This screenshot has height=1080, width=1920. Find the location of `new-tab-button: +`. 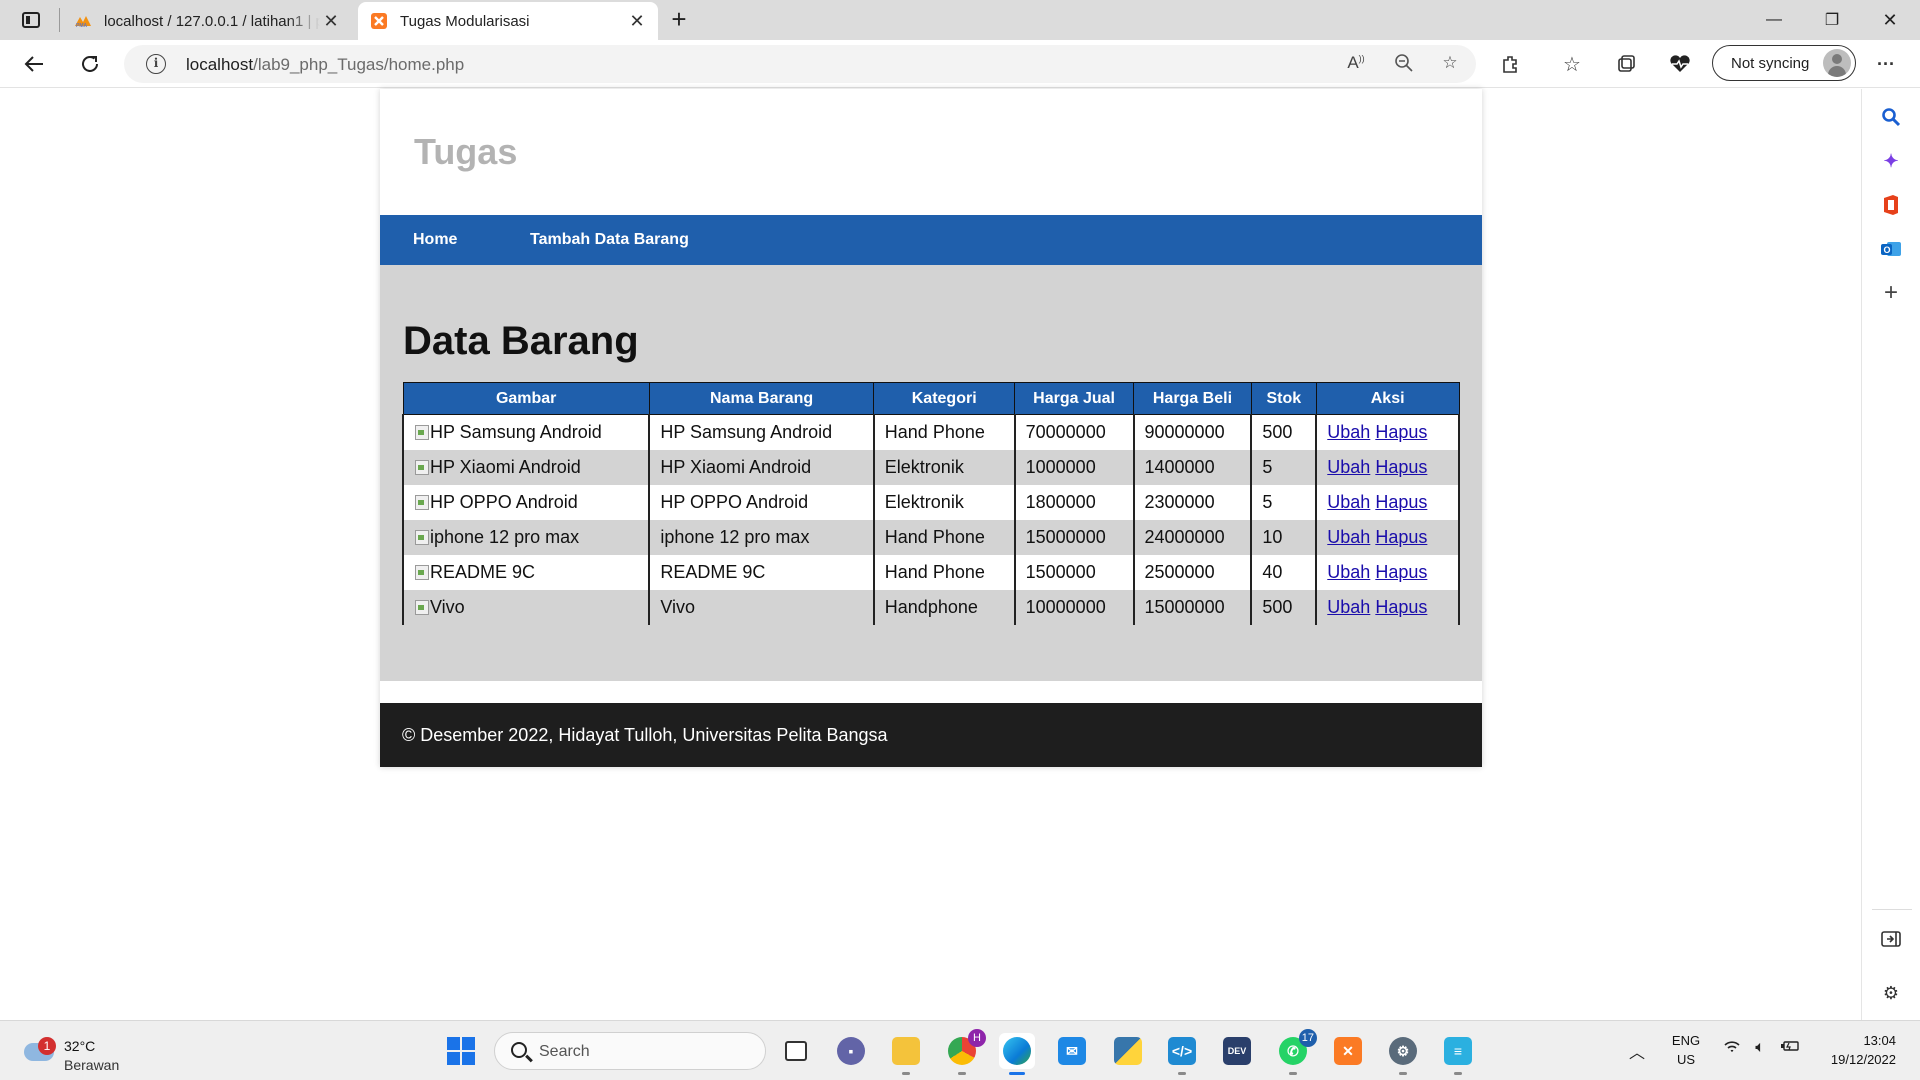

new-tab-button: + is located at coordinates (679, 20).